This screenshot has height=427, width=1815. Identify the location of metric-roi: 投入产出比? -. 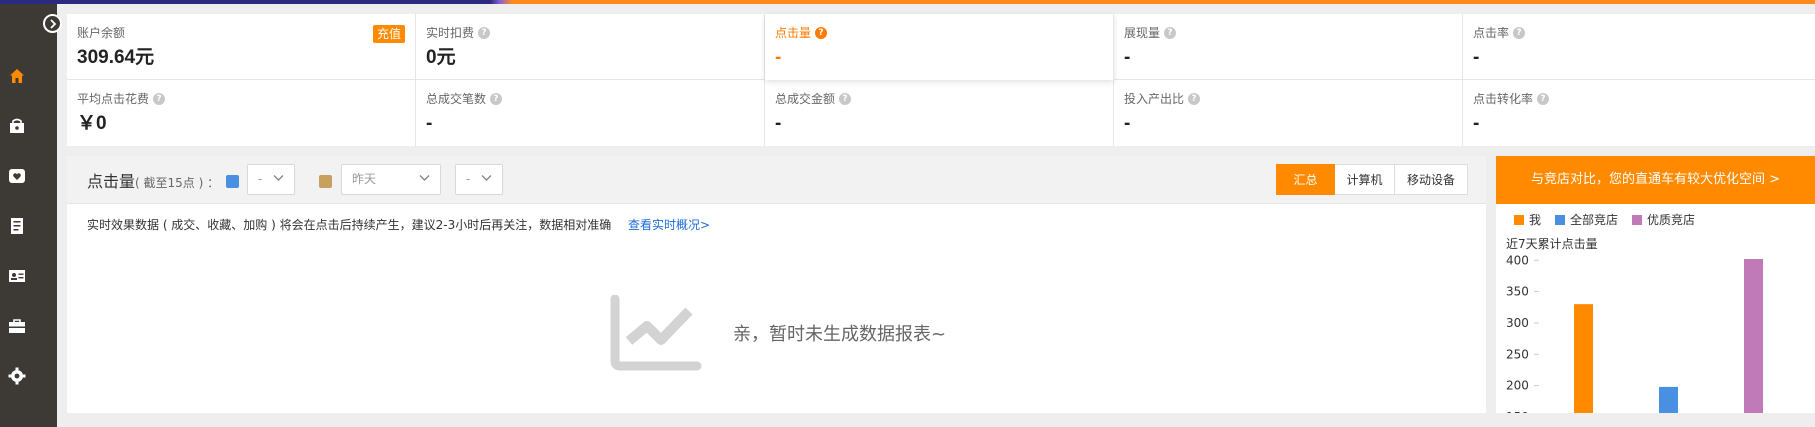
(1288, 113).